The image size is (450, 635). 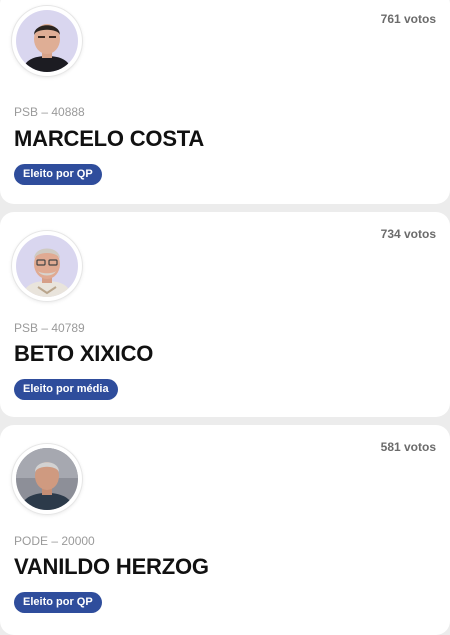 I want to click on party-number: PSB – 40789, so click(x=49, y=328).